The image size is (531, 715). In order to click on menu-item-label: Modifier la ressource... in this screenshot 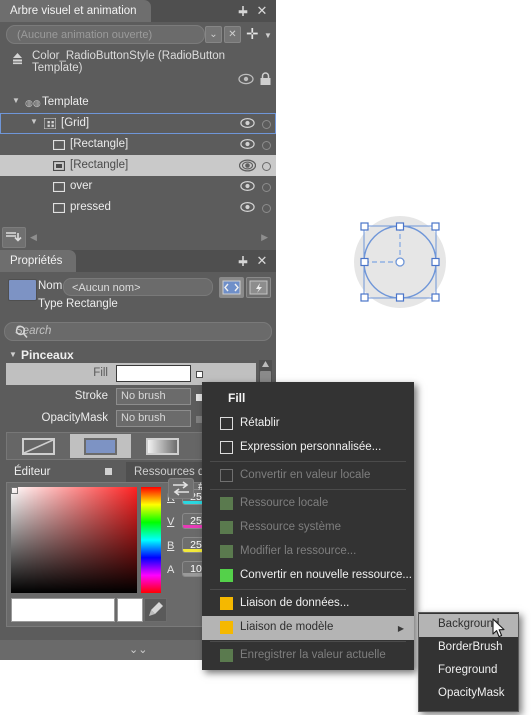, I will do `click(298, 551)`.